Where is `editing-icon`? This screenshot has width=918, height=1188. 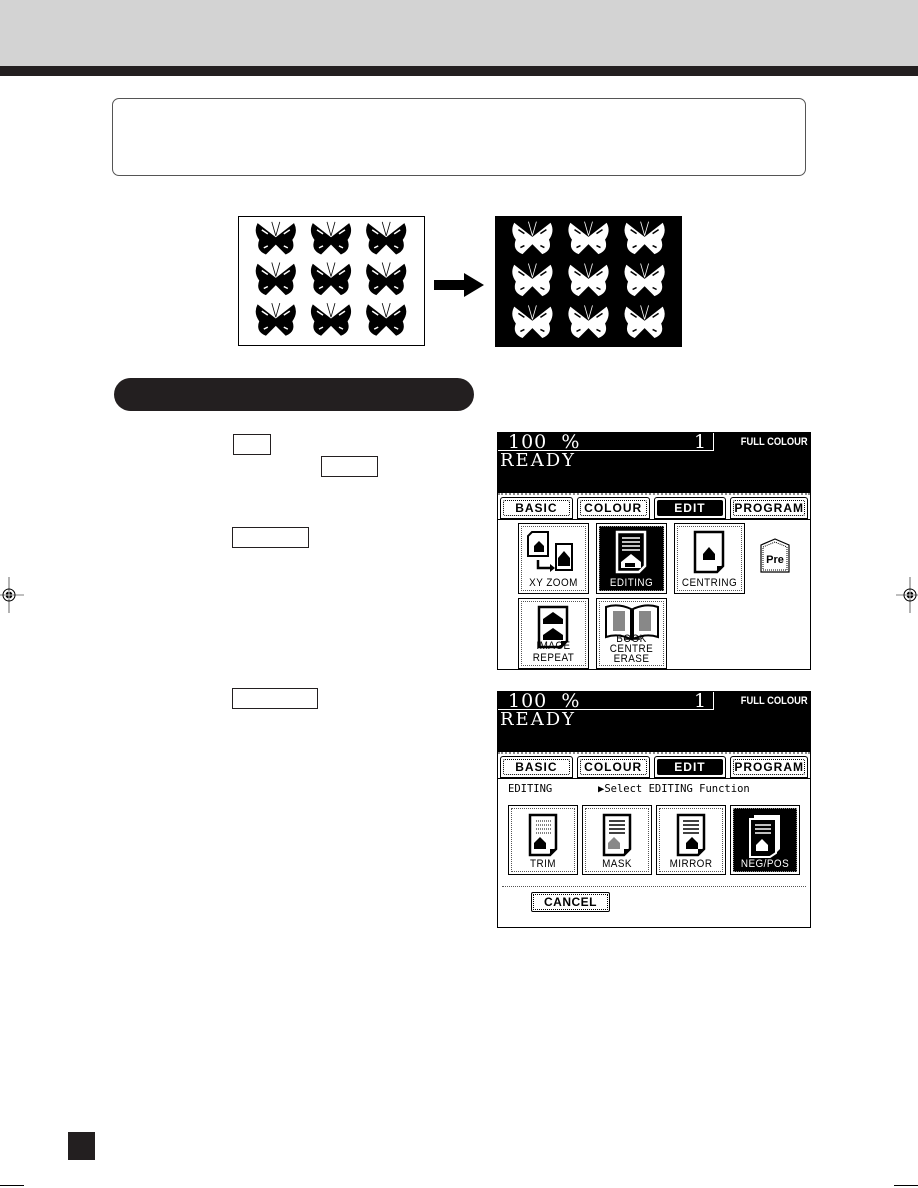 editing-icon is located at coordinates (630, 552).